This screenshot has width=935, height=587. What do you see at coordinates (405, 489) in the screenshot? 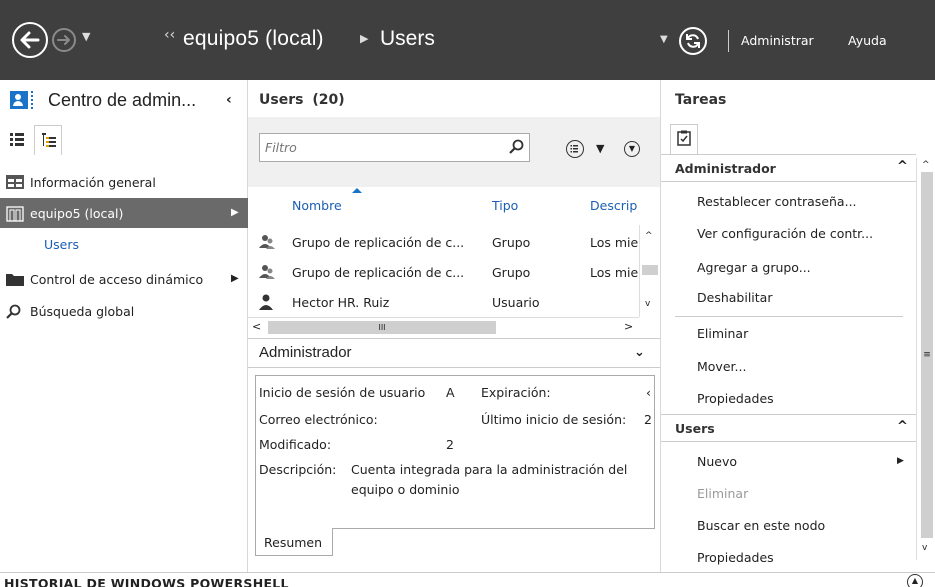
I see `description-line-2: equipo o dominio` at bounding box center [405, 489].